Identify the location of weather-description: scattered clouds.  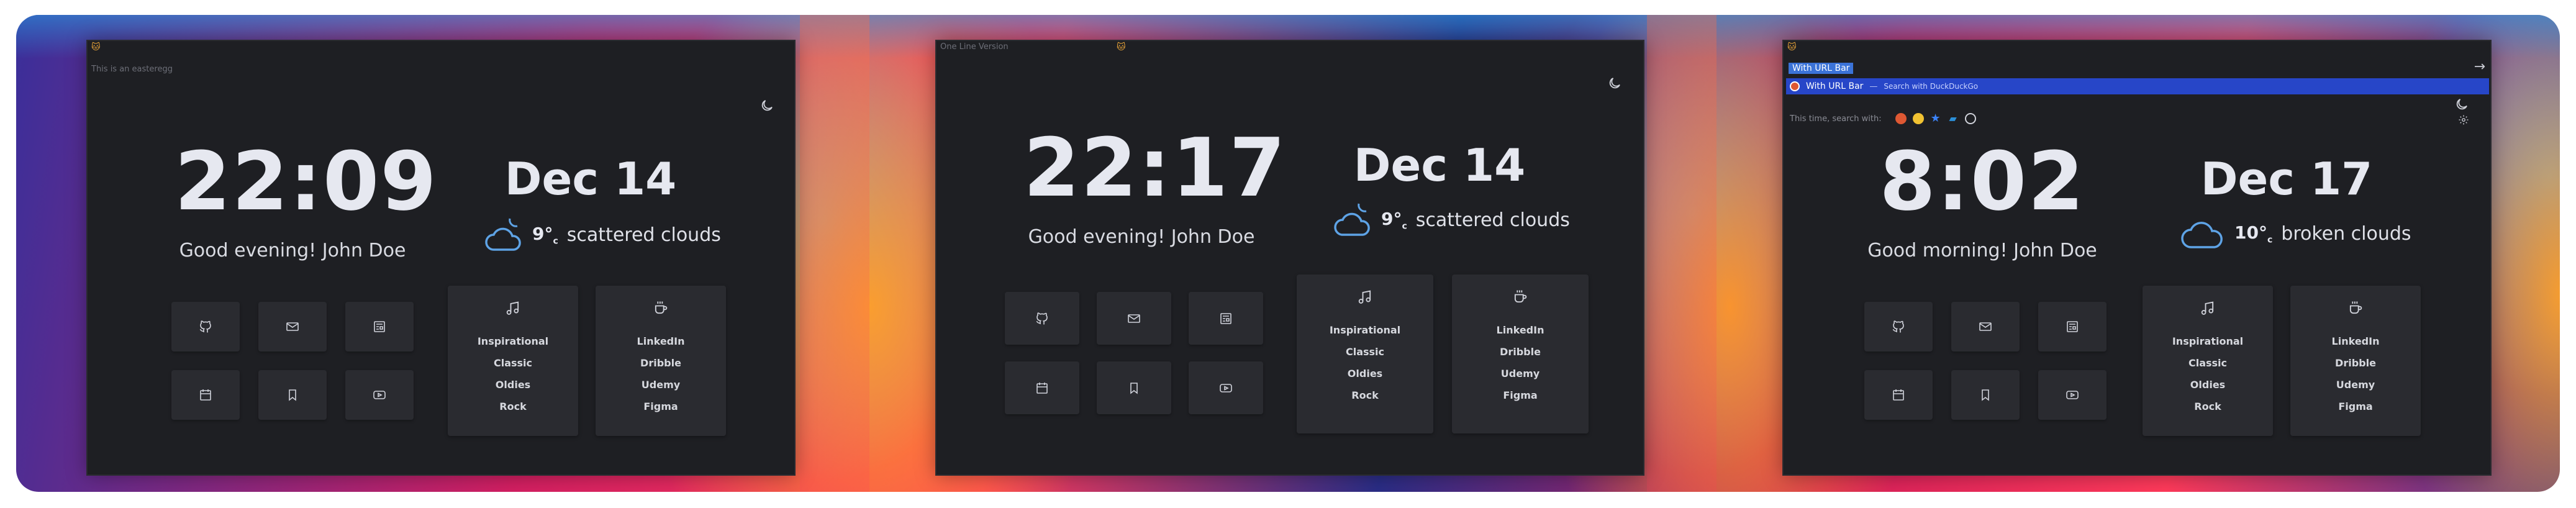
(643, 235).